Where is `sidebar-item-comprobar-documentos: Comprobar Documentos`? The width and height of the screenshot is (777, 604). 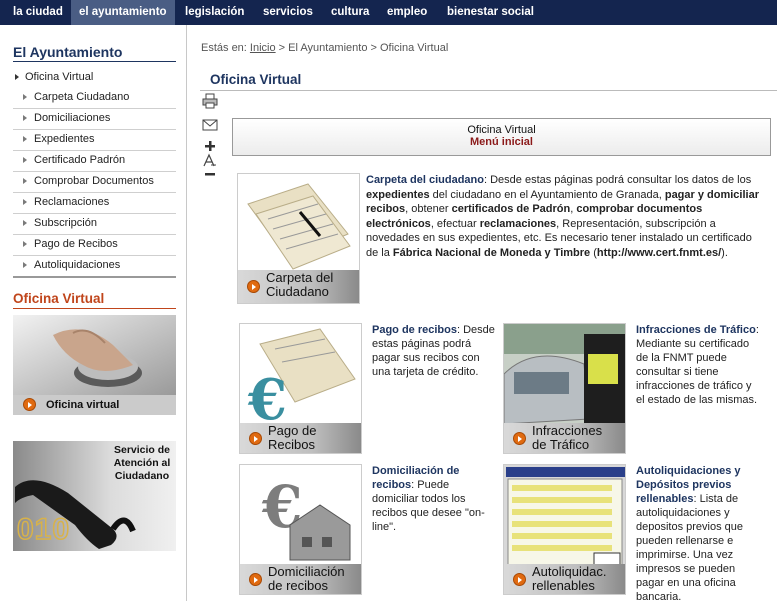
sidebar-item-comprobar-documentos: Comprobar Documentos is located at coordinates (94, 182).